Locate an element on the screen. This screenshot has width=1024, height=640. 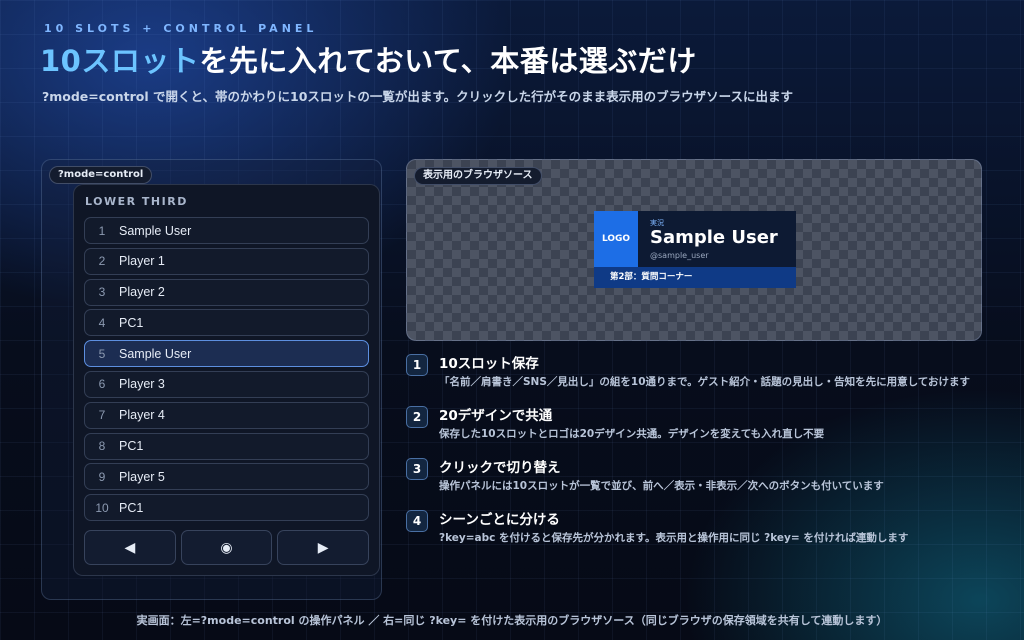
feature-title: 20デザインで共通 is located at coordinates (496, 416).